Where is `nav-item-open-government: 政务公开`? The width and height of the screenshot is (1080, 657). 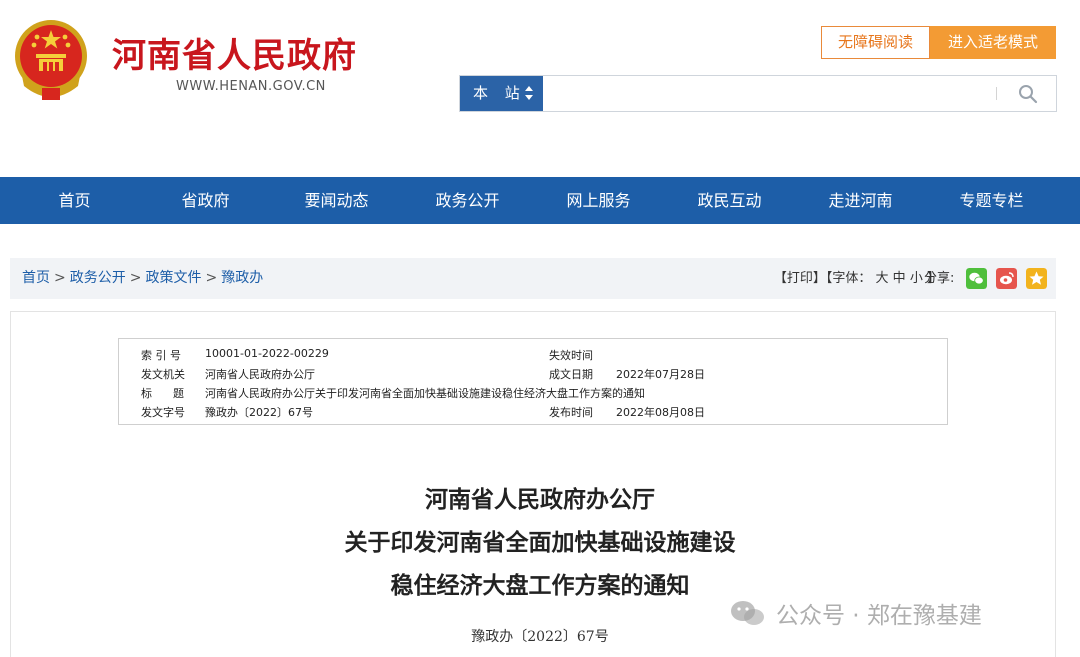 nav-item-open-government: 政务公开 is located at coordinates (467, 200).